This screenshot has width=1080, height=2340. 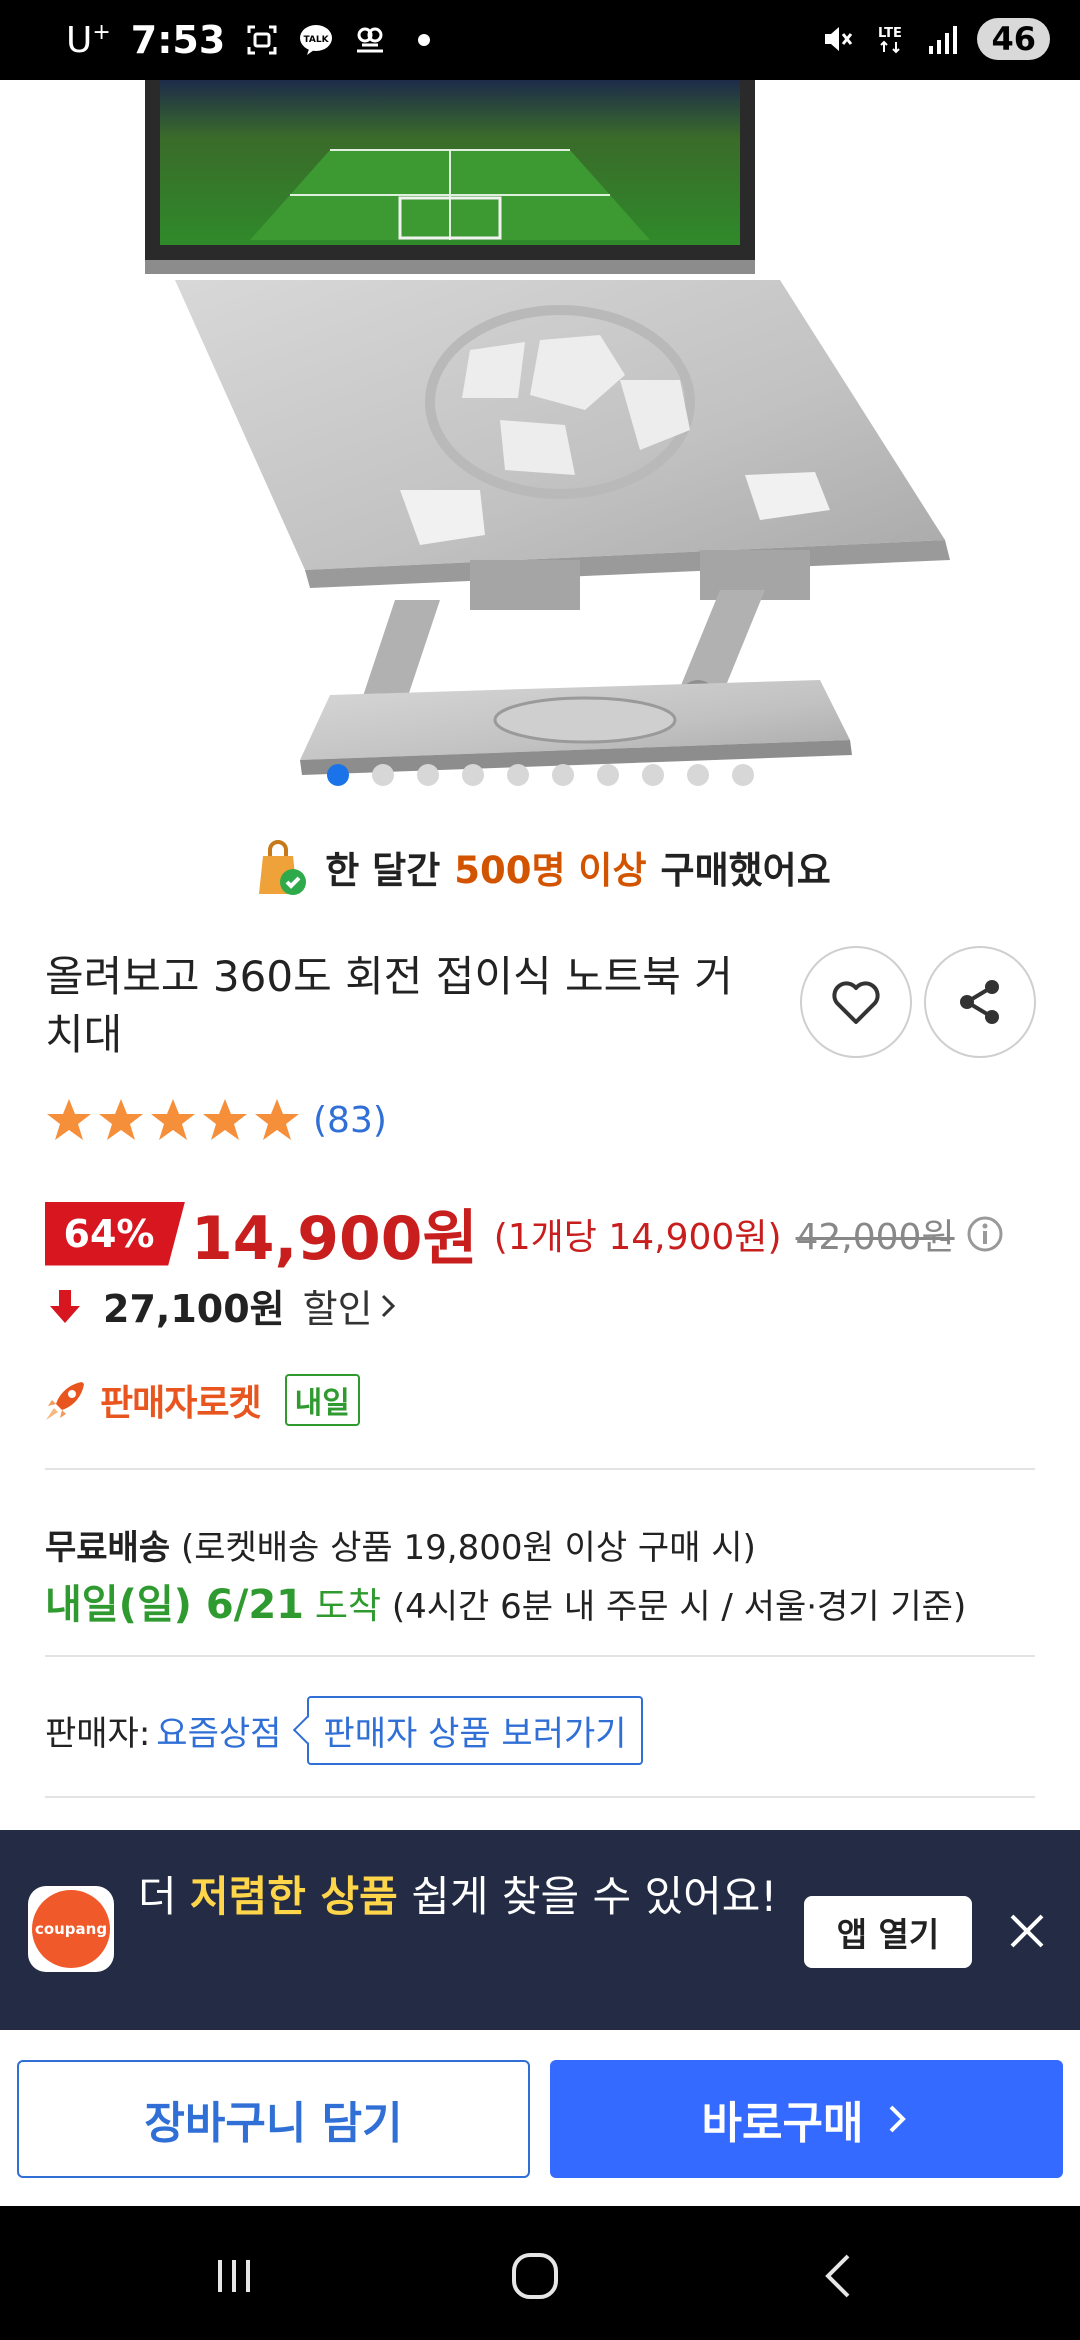 What do you see at coordinates (174, 1605) in the screenshot?
I see `arrival-date: 내일(일) 6/21` at bounding box center [174, 1605].